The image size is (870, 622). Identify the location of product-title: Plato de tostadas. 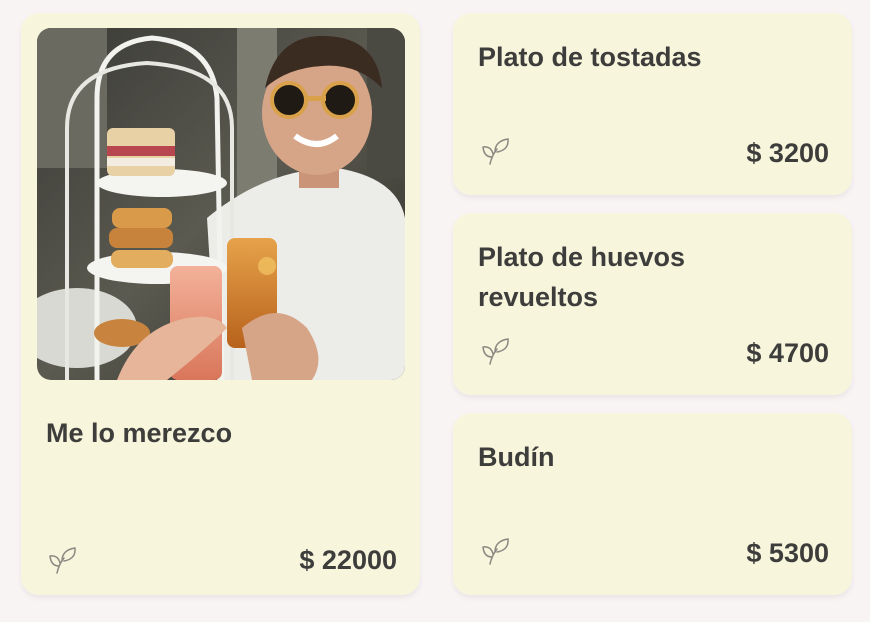
(590, 57).